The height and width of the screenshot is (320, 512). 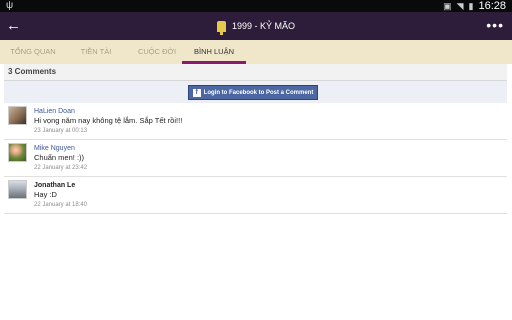 I want to click on usb-icon: ψ, so click(x=10, y=5).